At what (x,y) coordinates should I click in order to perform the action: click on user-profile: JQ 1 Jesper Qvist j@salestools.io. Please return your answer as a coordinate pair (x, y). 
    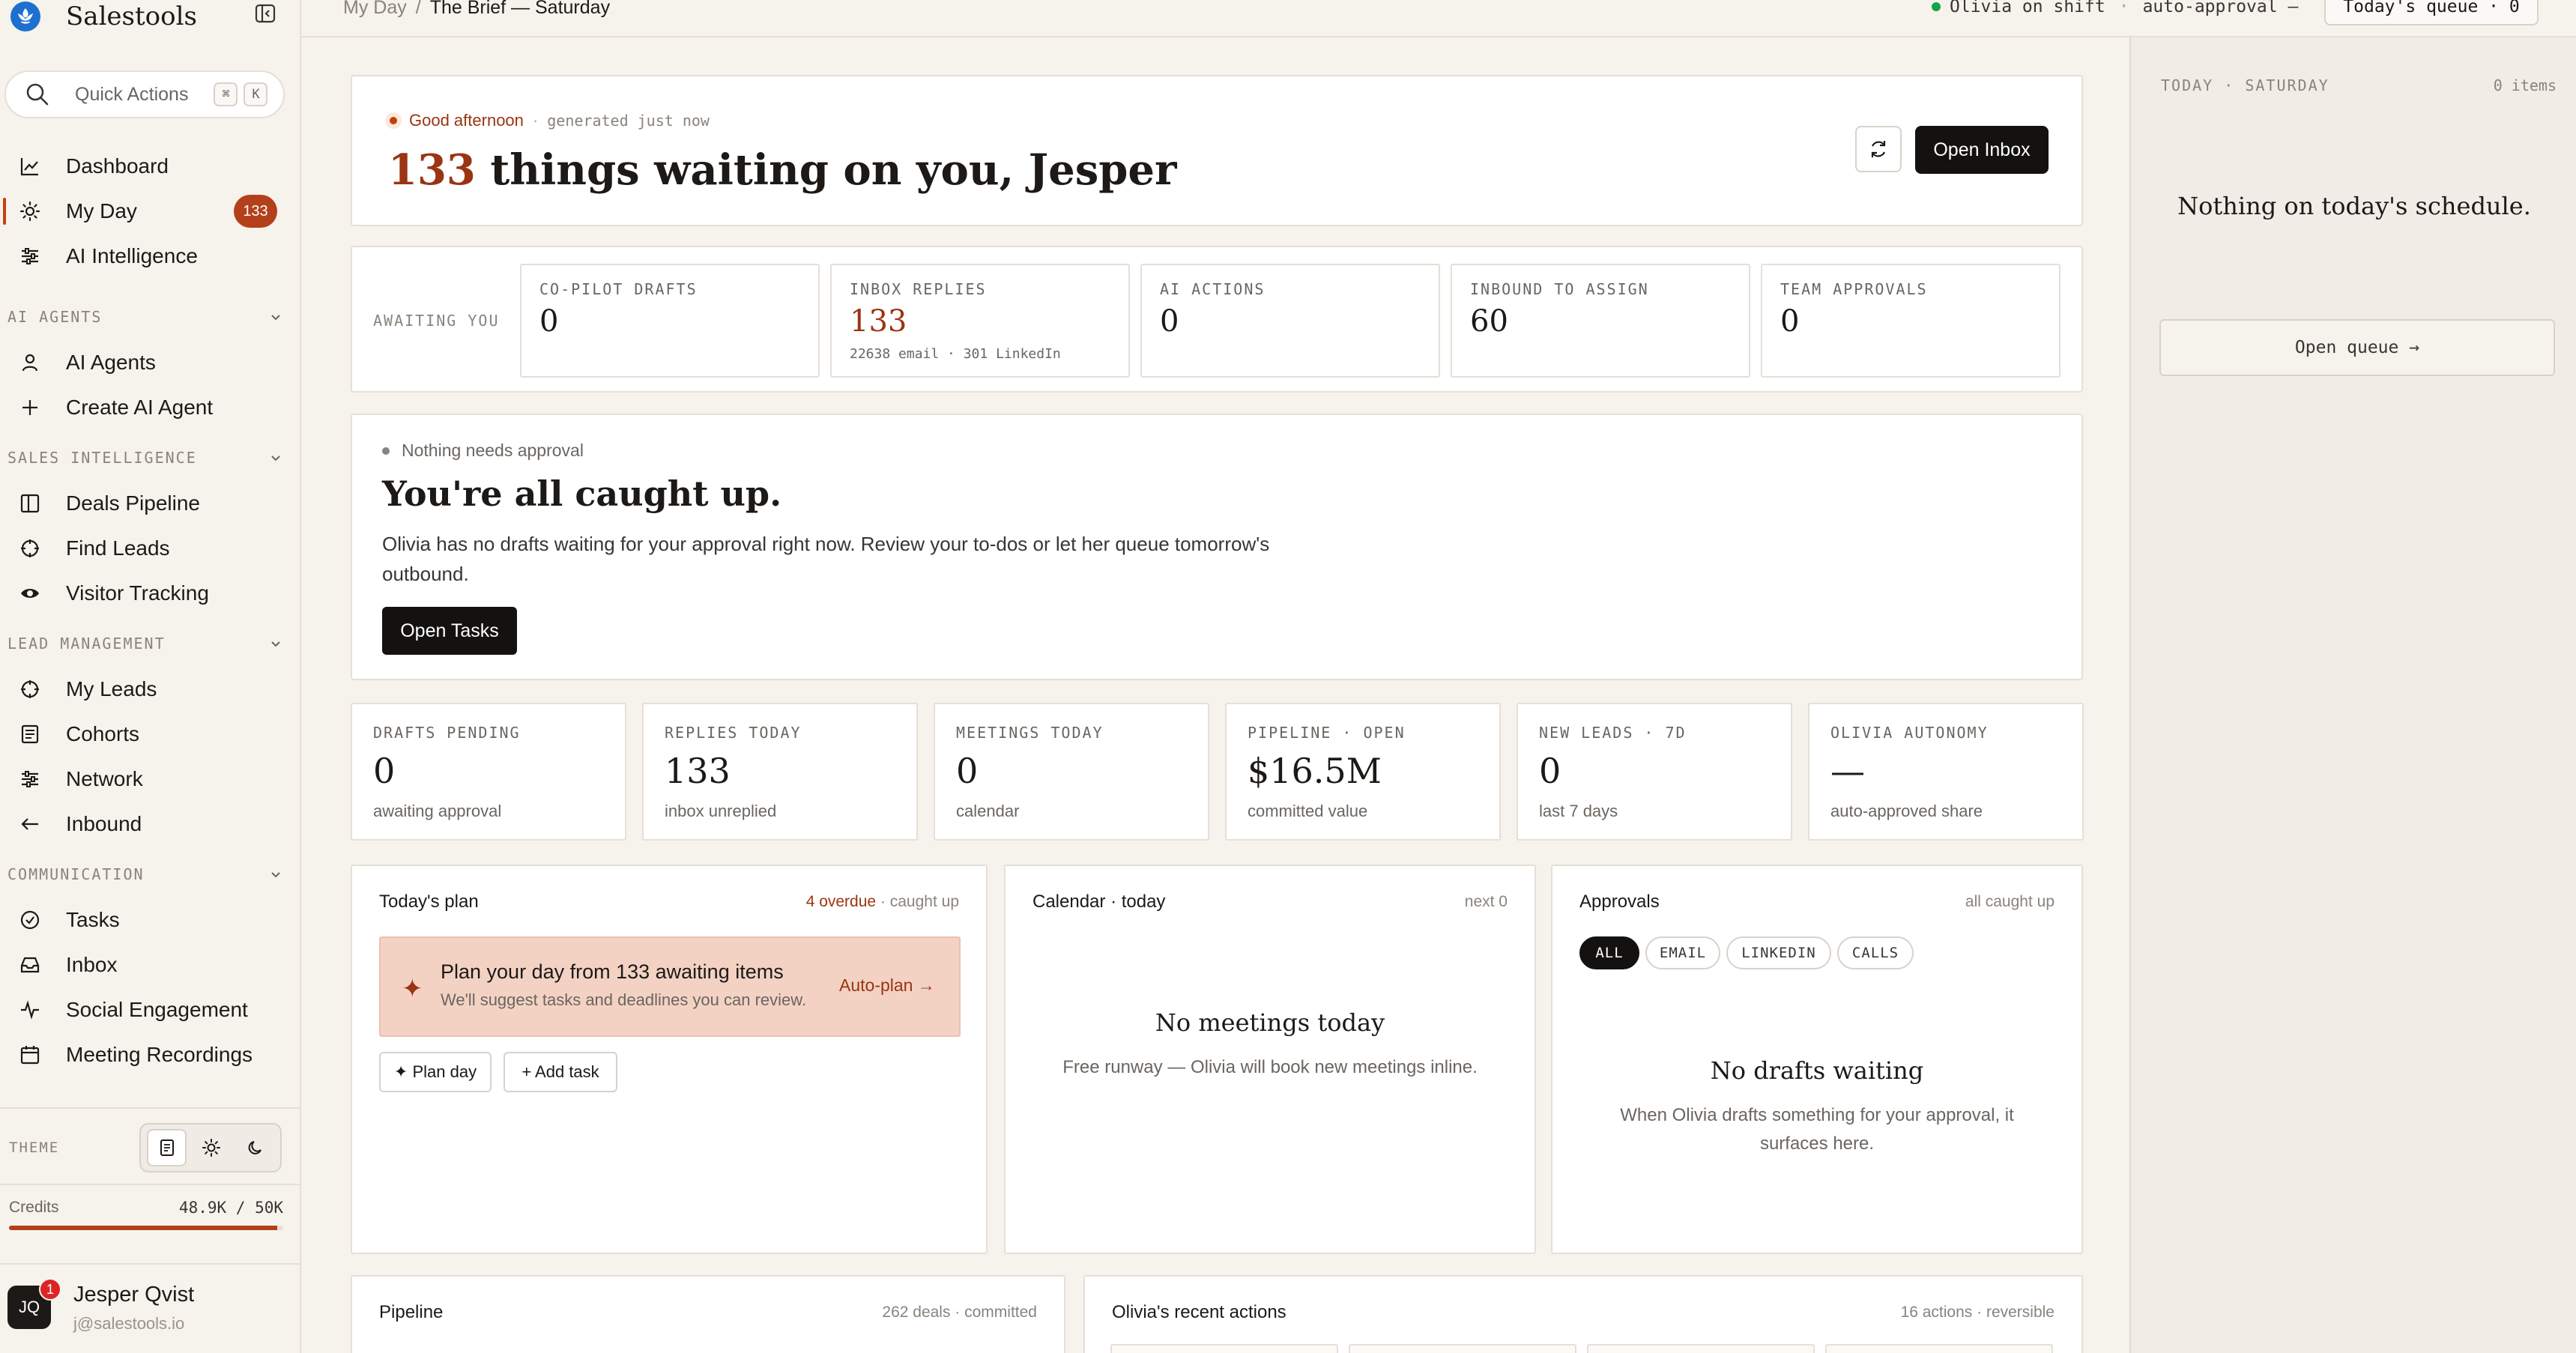
    Looking at the image, I should click on (149, 1308).